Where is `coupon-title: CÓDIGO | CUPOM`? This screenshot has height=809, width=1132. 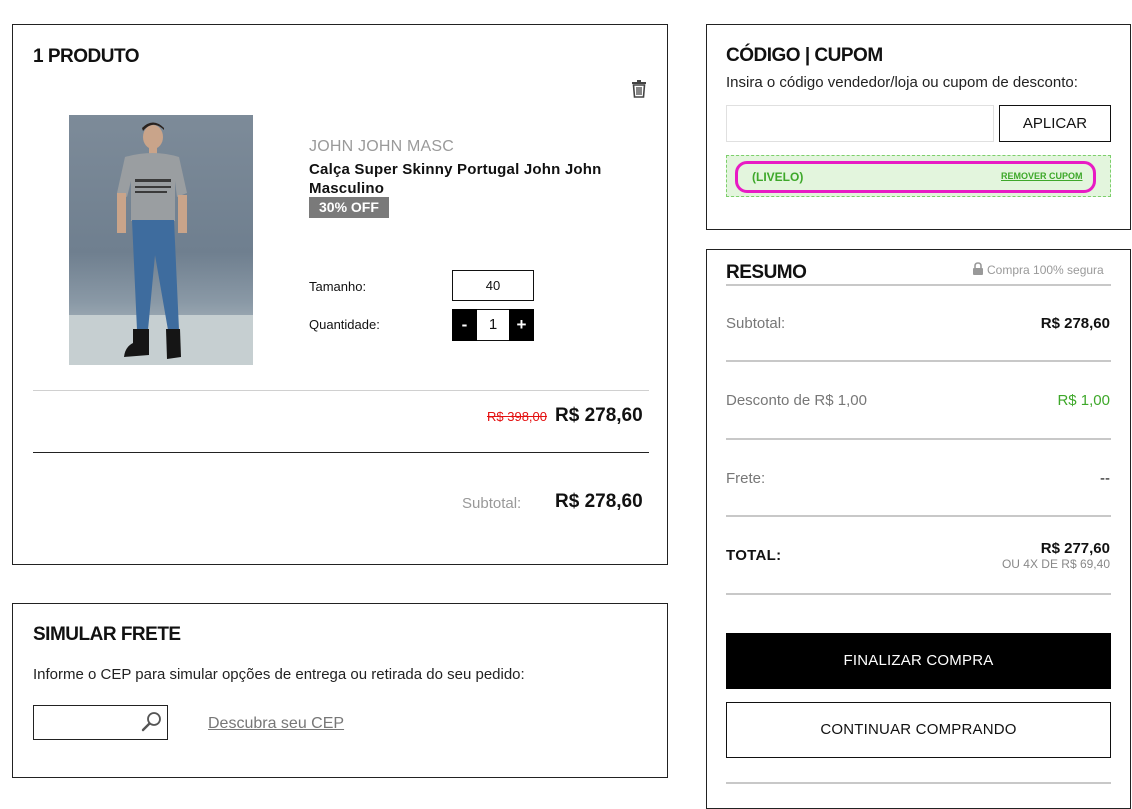
coupon-title: CÓDIGO | CUPOM is located at coordinates (804, 55).